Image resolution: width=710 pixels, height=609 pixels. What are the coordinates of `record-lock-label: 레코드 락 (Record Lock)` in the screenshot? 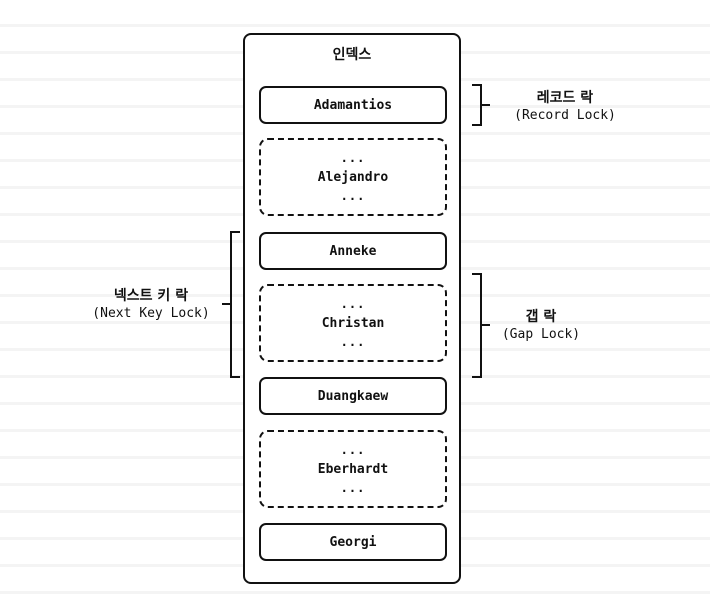 It's located at (565, 107).